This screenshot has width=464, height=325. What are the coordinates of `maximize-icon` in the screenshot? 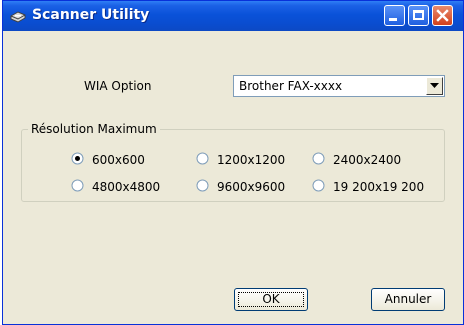 It's located at (418, 15).